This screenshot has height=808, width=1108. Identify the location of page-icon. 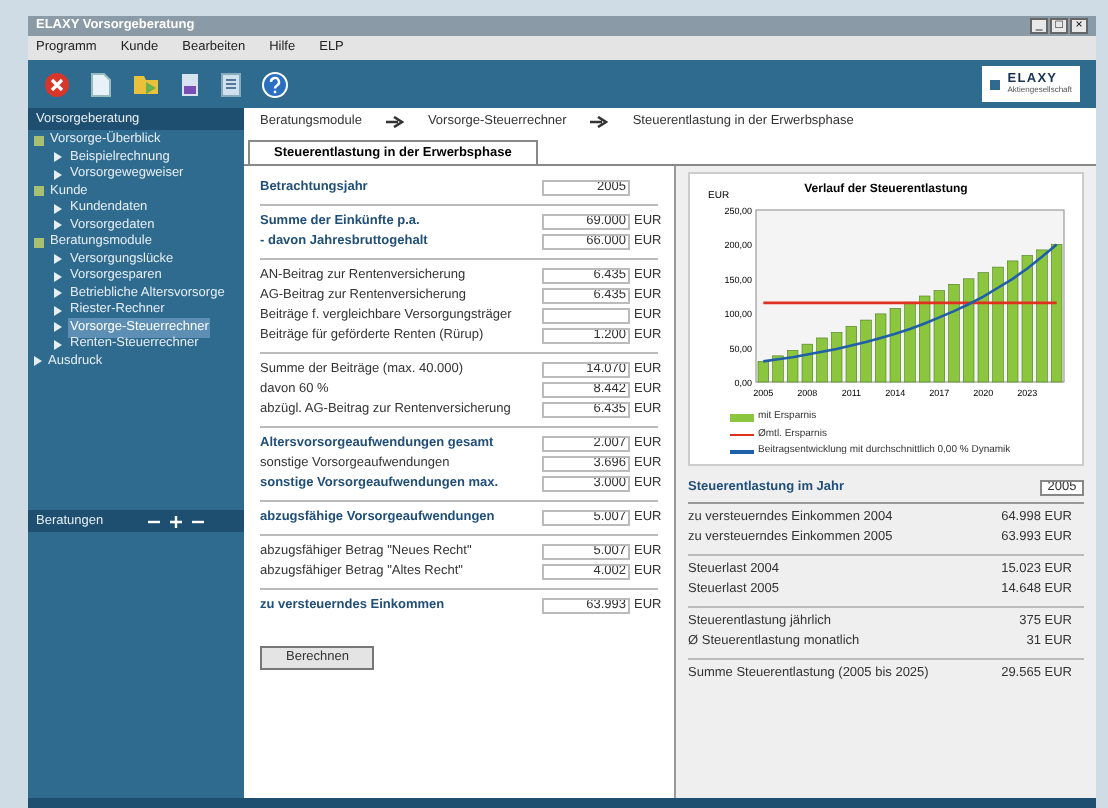
(231, 84).